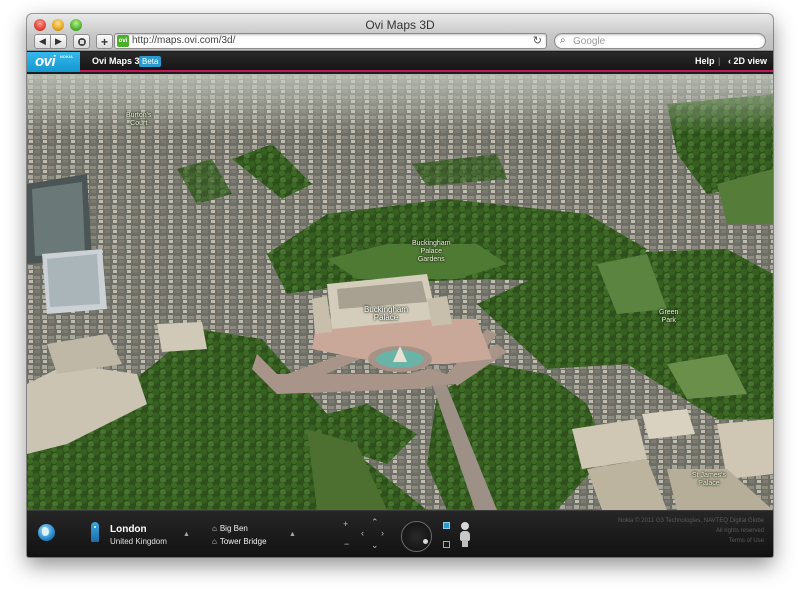 Image resolution: width=800 pixels, height=592 pixels. What do you see at coordinates (186, 534) in the screenshot?
I see `city-expand-chevron-icon: ▲` at bounding box center [186, 534].